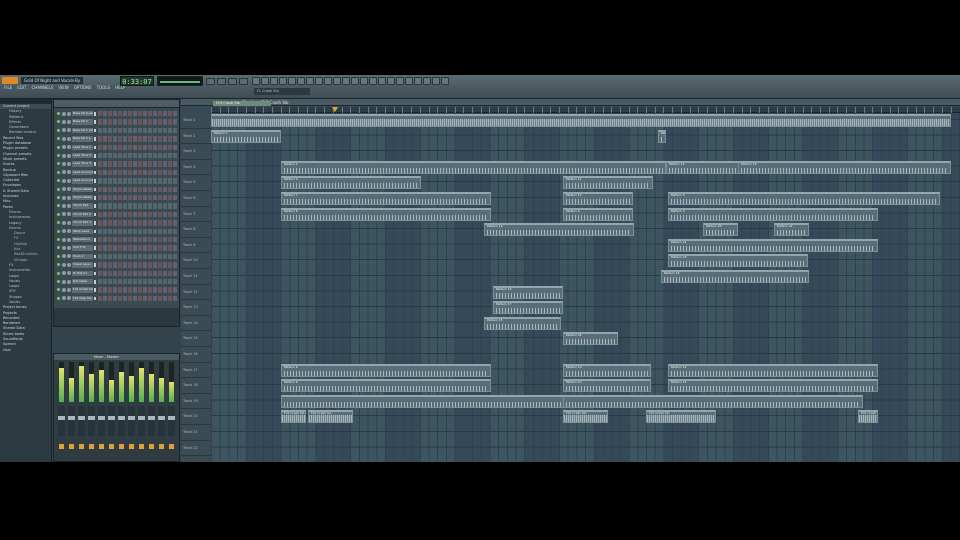 Image resolution: width=960 pixels, height=540 pixels. I want to click on channel-row: Chord Pad 2, so click(116, 222).